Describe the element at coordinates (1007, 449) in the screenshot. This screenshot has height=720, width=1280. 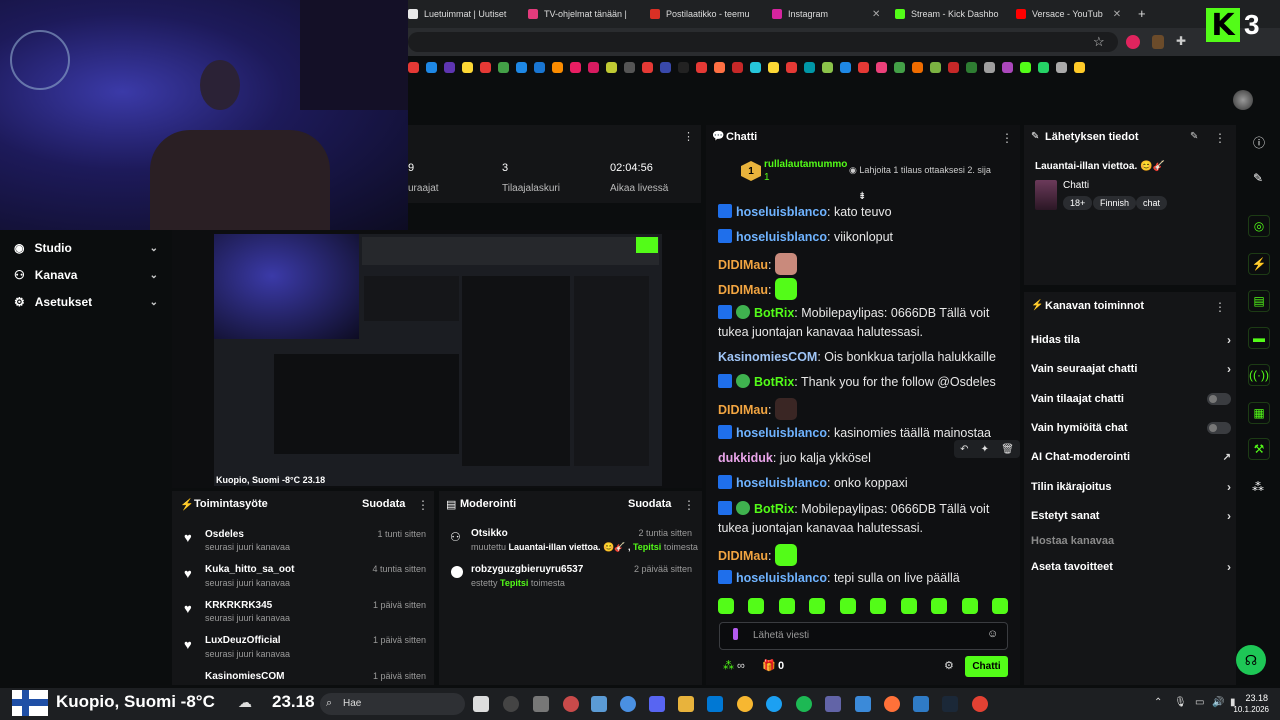
I see `trash-icon: 🗑` at that location.